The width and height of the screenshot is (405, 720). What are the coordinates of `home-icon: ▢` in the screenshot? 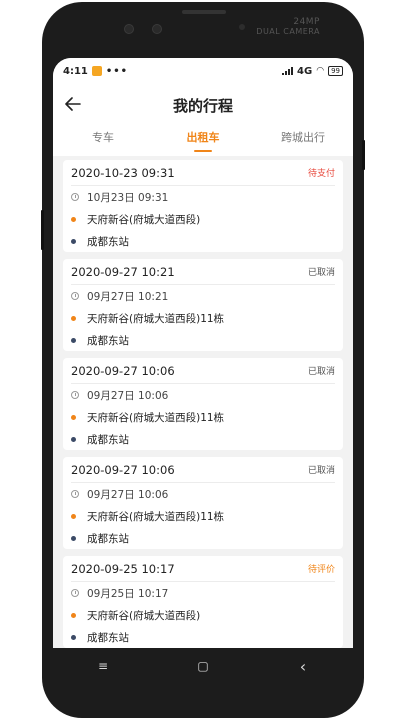 It's located at (203, 666).